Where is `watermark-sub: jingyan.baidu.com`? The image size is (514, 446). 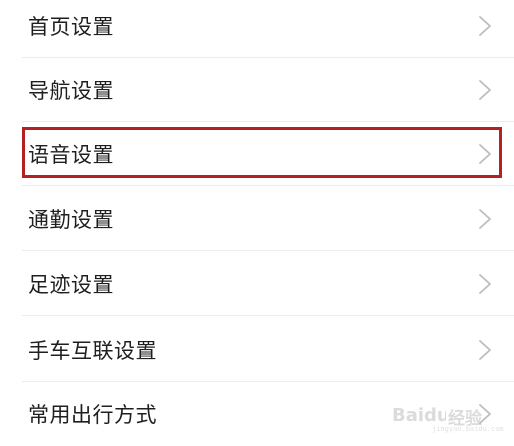 watermark-sub: jingyan.baidu.com is located at coordinates (468, 429).